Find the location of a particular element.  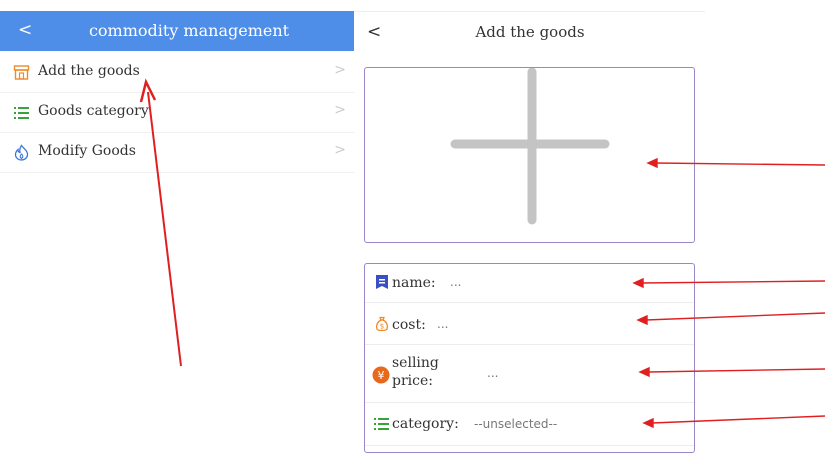

cost-label: cost: is located at coordinates (409, 325).